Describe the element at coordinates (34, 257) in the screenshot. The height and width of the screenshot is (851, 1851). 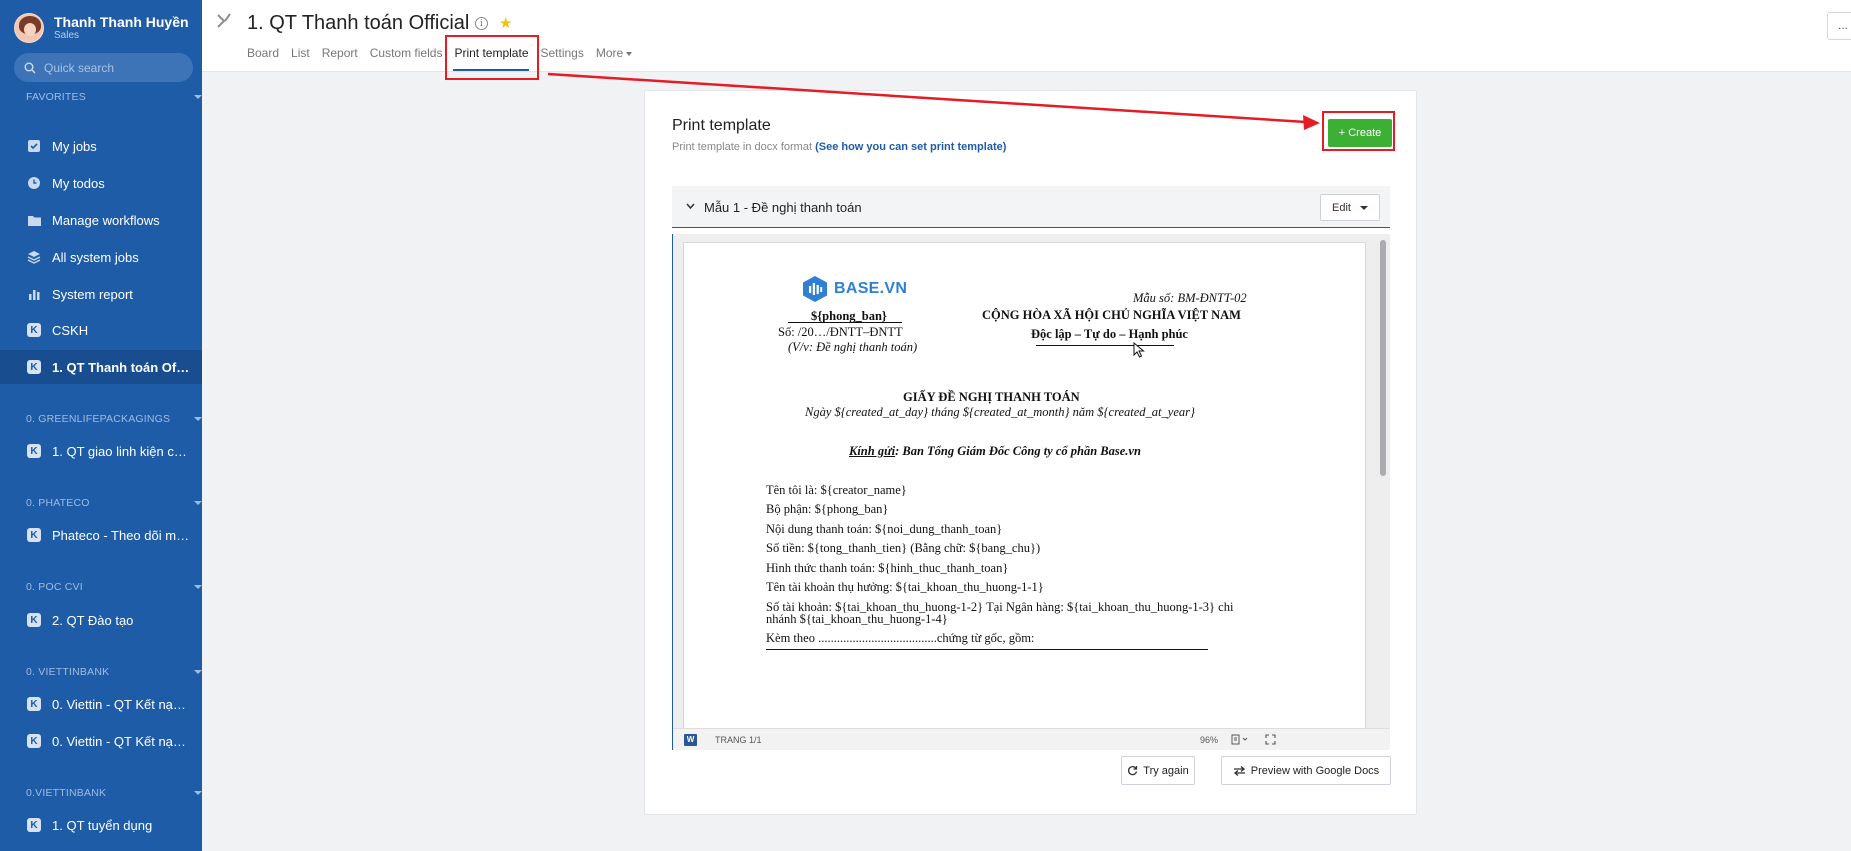
I see `layers-icon` at that location.